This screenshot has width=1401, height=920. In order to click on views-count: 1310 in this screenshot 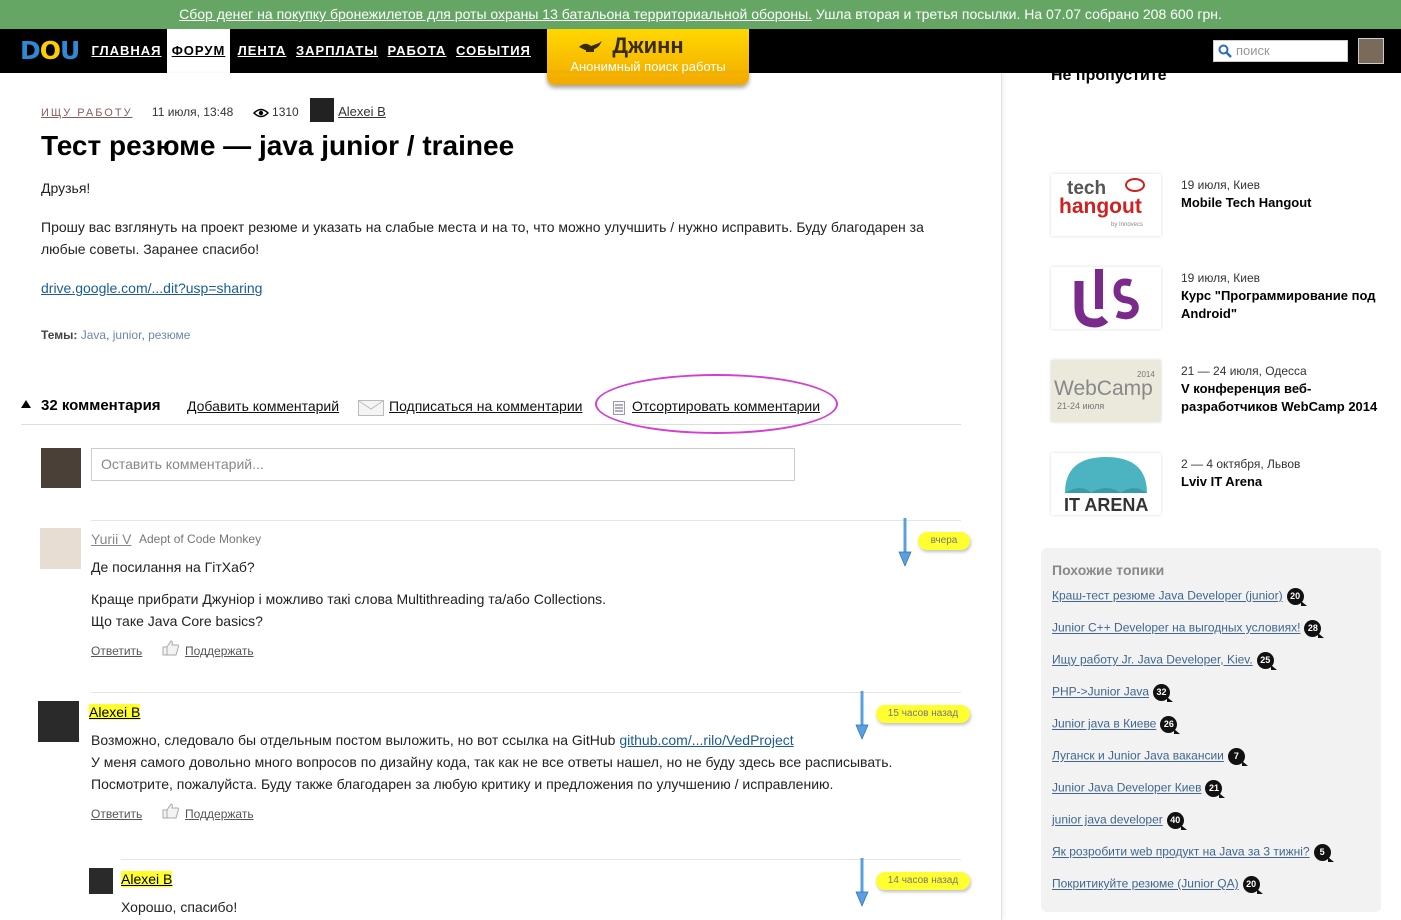, I will do `click(285, 112)`.